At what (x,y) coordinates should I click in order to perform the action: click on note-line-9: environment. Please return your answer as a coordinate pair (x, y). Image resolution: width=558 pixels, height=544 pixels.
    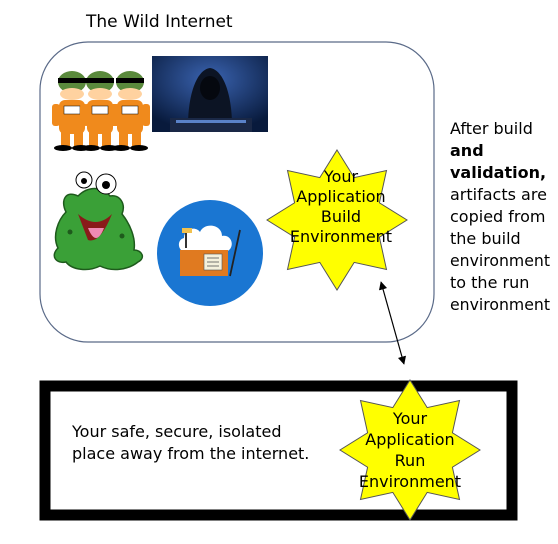
    Looking at the image, I should click on (500, 304).